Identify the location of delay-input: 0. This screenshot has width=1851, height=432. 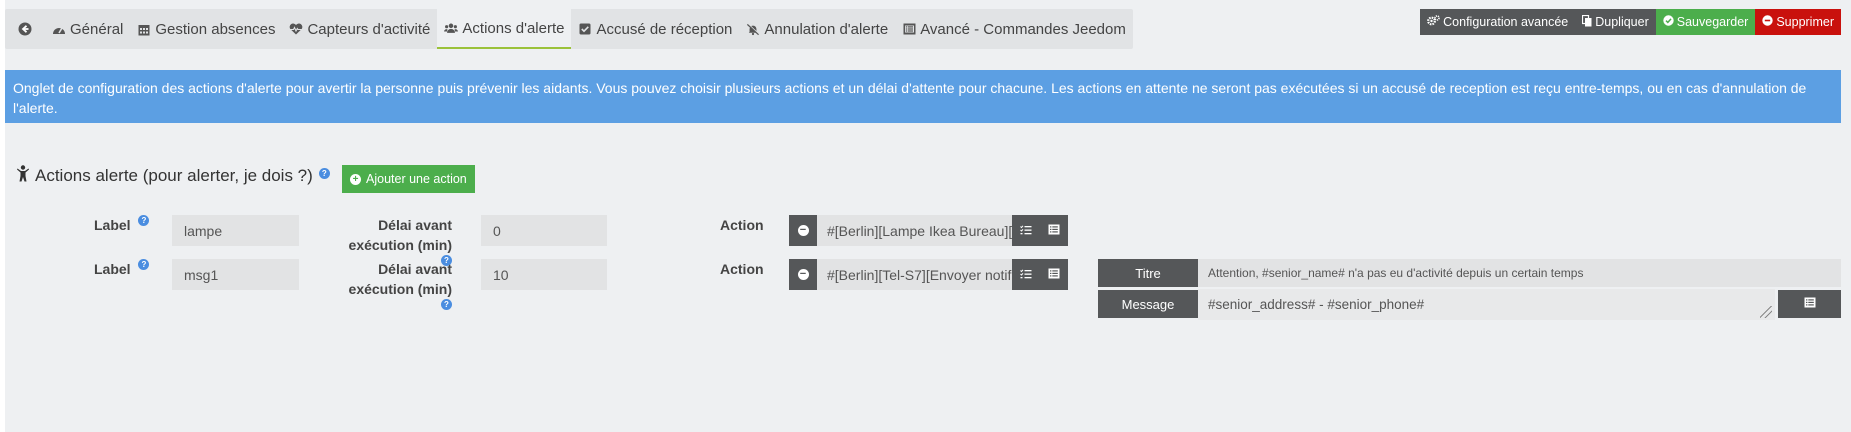
(544, 230).